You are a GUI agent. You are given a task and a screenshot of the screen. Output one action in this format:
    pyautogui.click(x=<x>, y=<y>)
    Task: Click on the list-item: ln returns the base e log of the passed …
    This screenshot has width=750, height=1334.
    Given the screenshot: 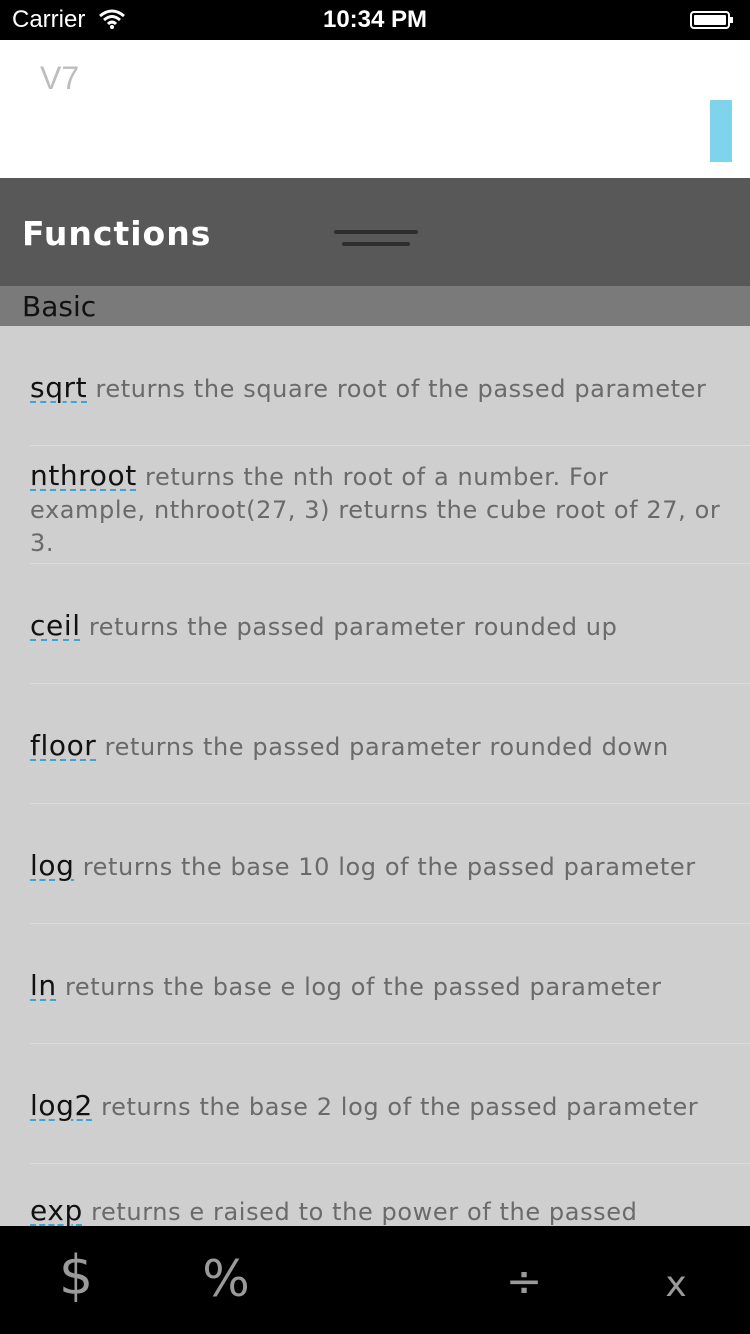 What is the action you would take?
    pyautogui.click(x=390, y=984)
    